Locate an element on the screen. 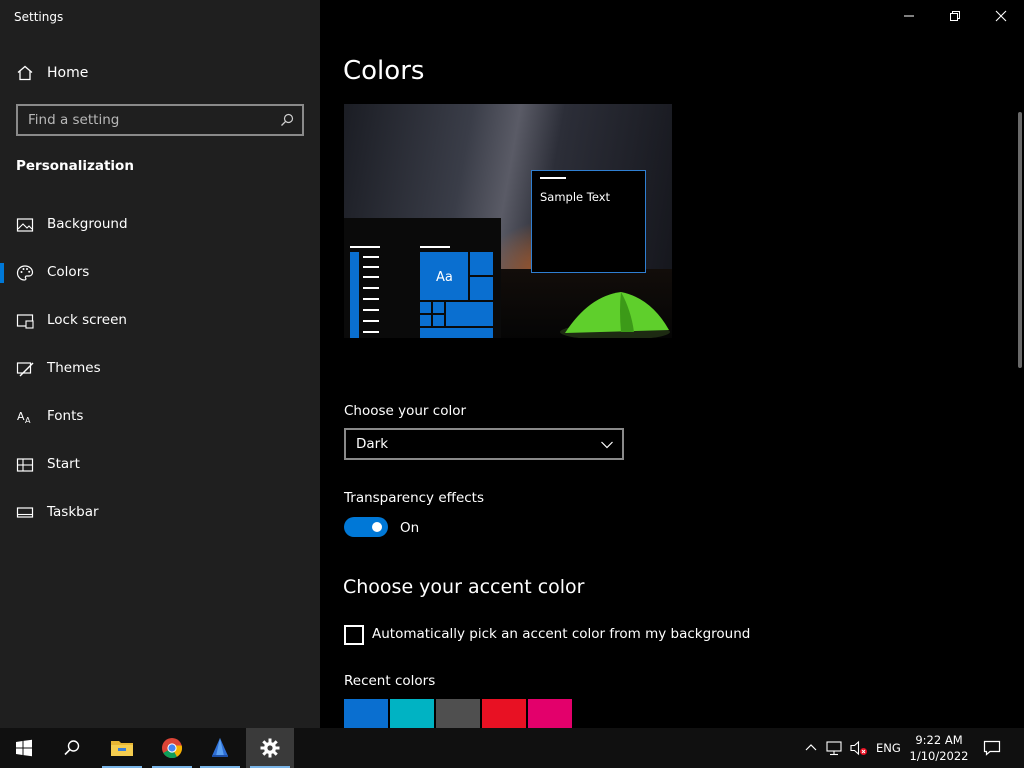 Image resolution: width=1024 pixels, height=768 pixels. auto-accent-checkbox is located at coordinates (354, 635).